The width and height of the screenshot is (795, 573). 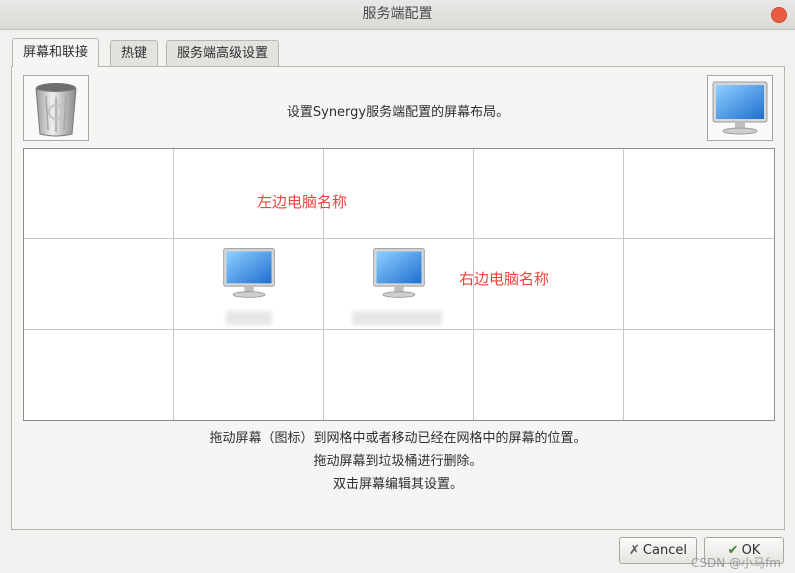 I want to click on close-x-icon: ✗, so click(x=634, y=550).